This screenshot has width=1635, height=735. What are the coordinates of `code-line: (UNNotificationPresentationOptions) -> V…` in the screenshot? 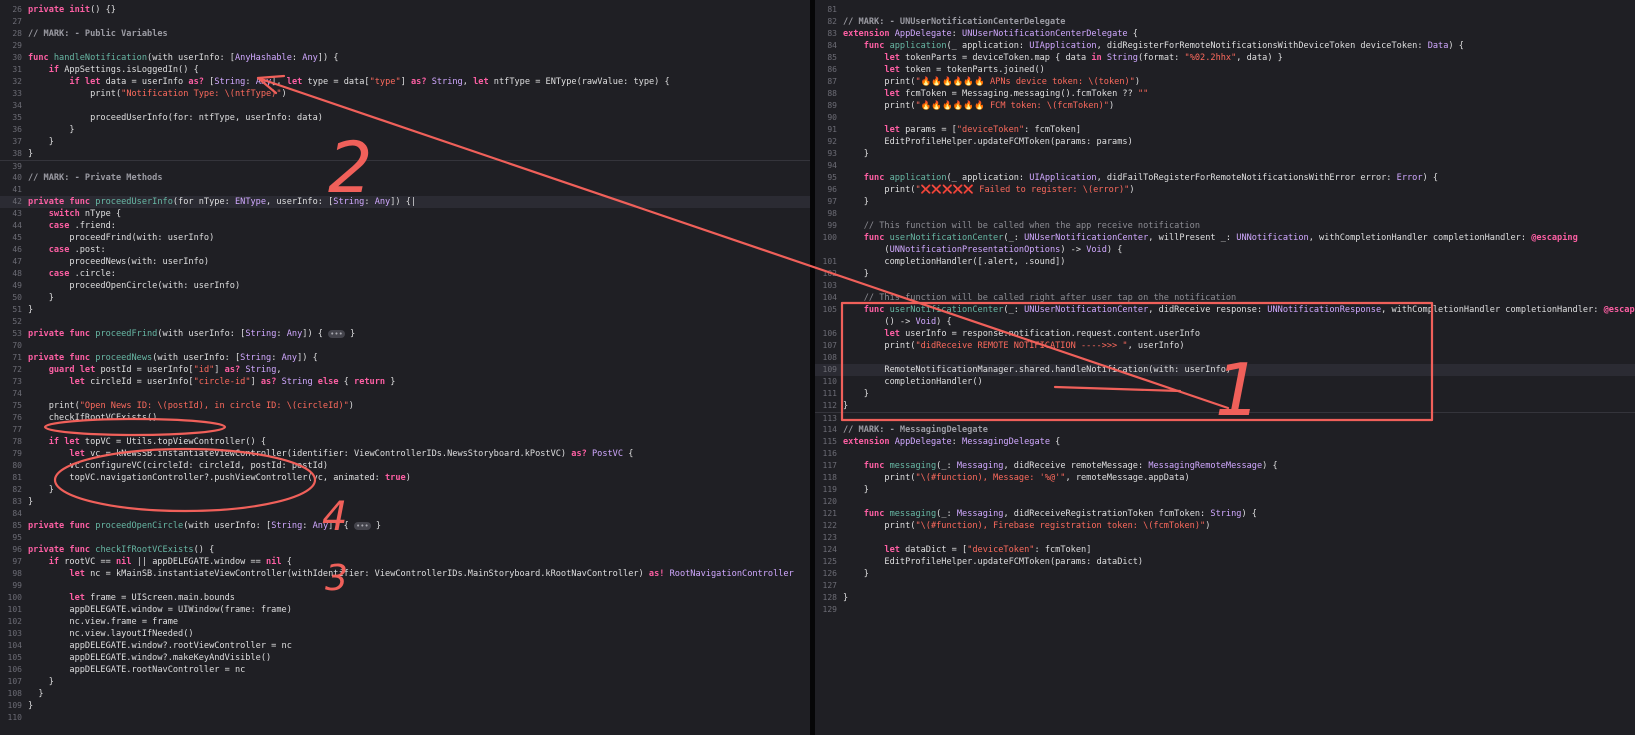 It's located at (1225, 250).